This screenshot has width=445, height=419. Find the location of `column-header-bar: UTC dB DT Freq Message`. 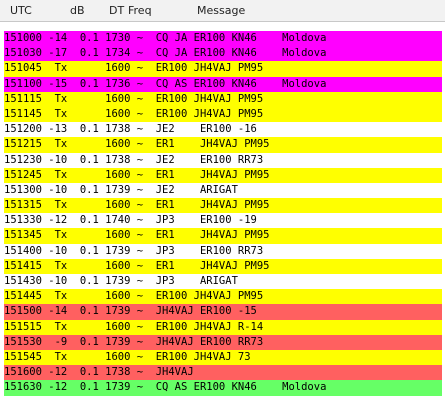

column-header-bar: UTC dB DT Freq Message is located at coordinates (222, 11).